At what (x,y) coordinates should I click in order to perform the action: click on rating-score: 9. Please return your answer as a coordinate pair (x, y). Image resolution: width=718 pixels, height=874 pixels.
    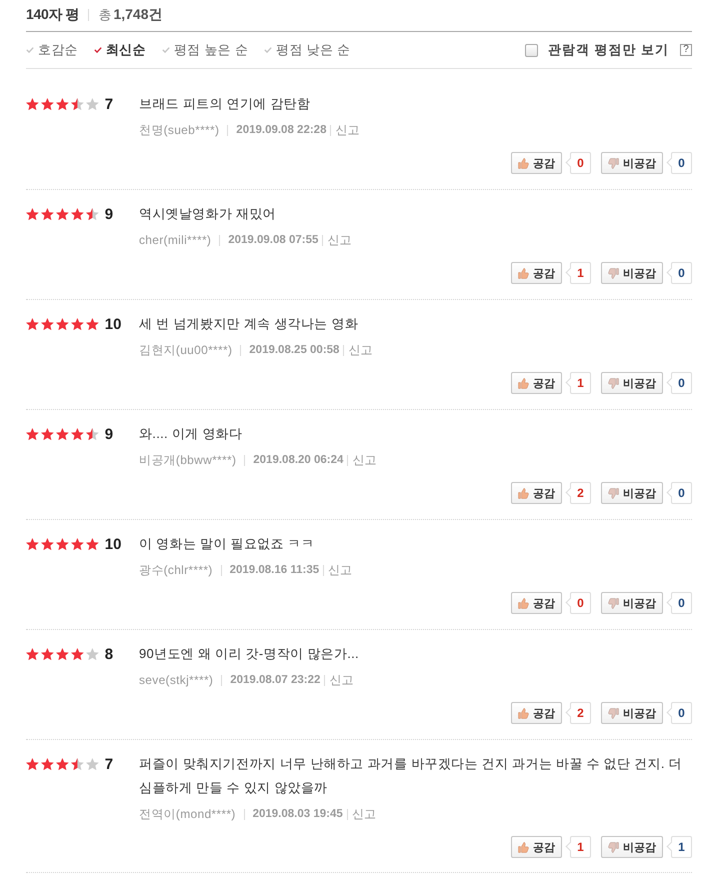
    Looking at the image, I should click on (109, 214).